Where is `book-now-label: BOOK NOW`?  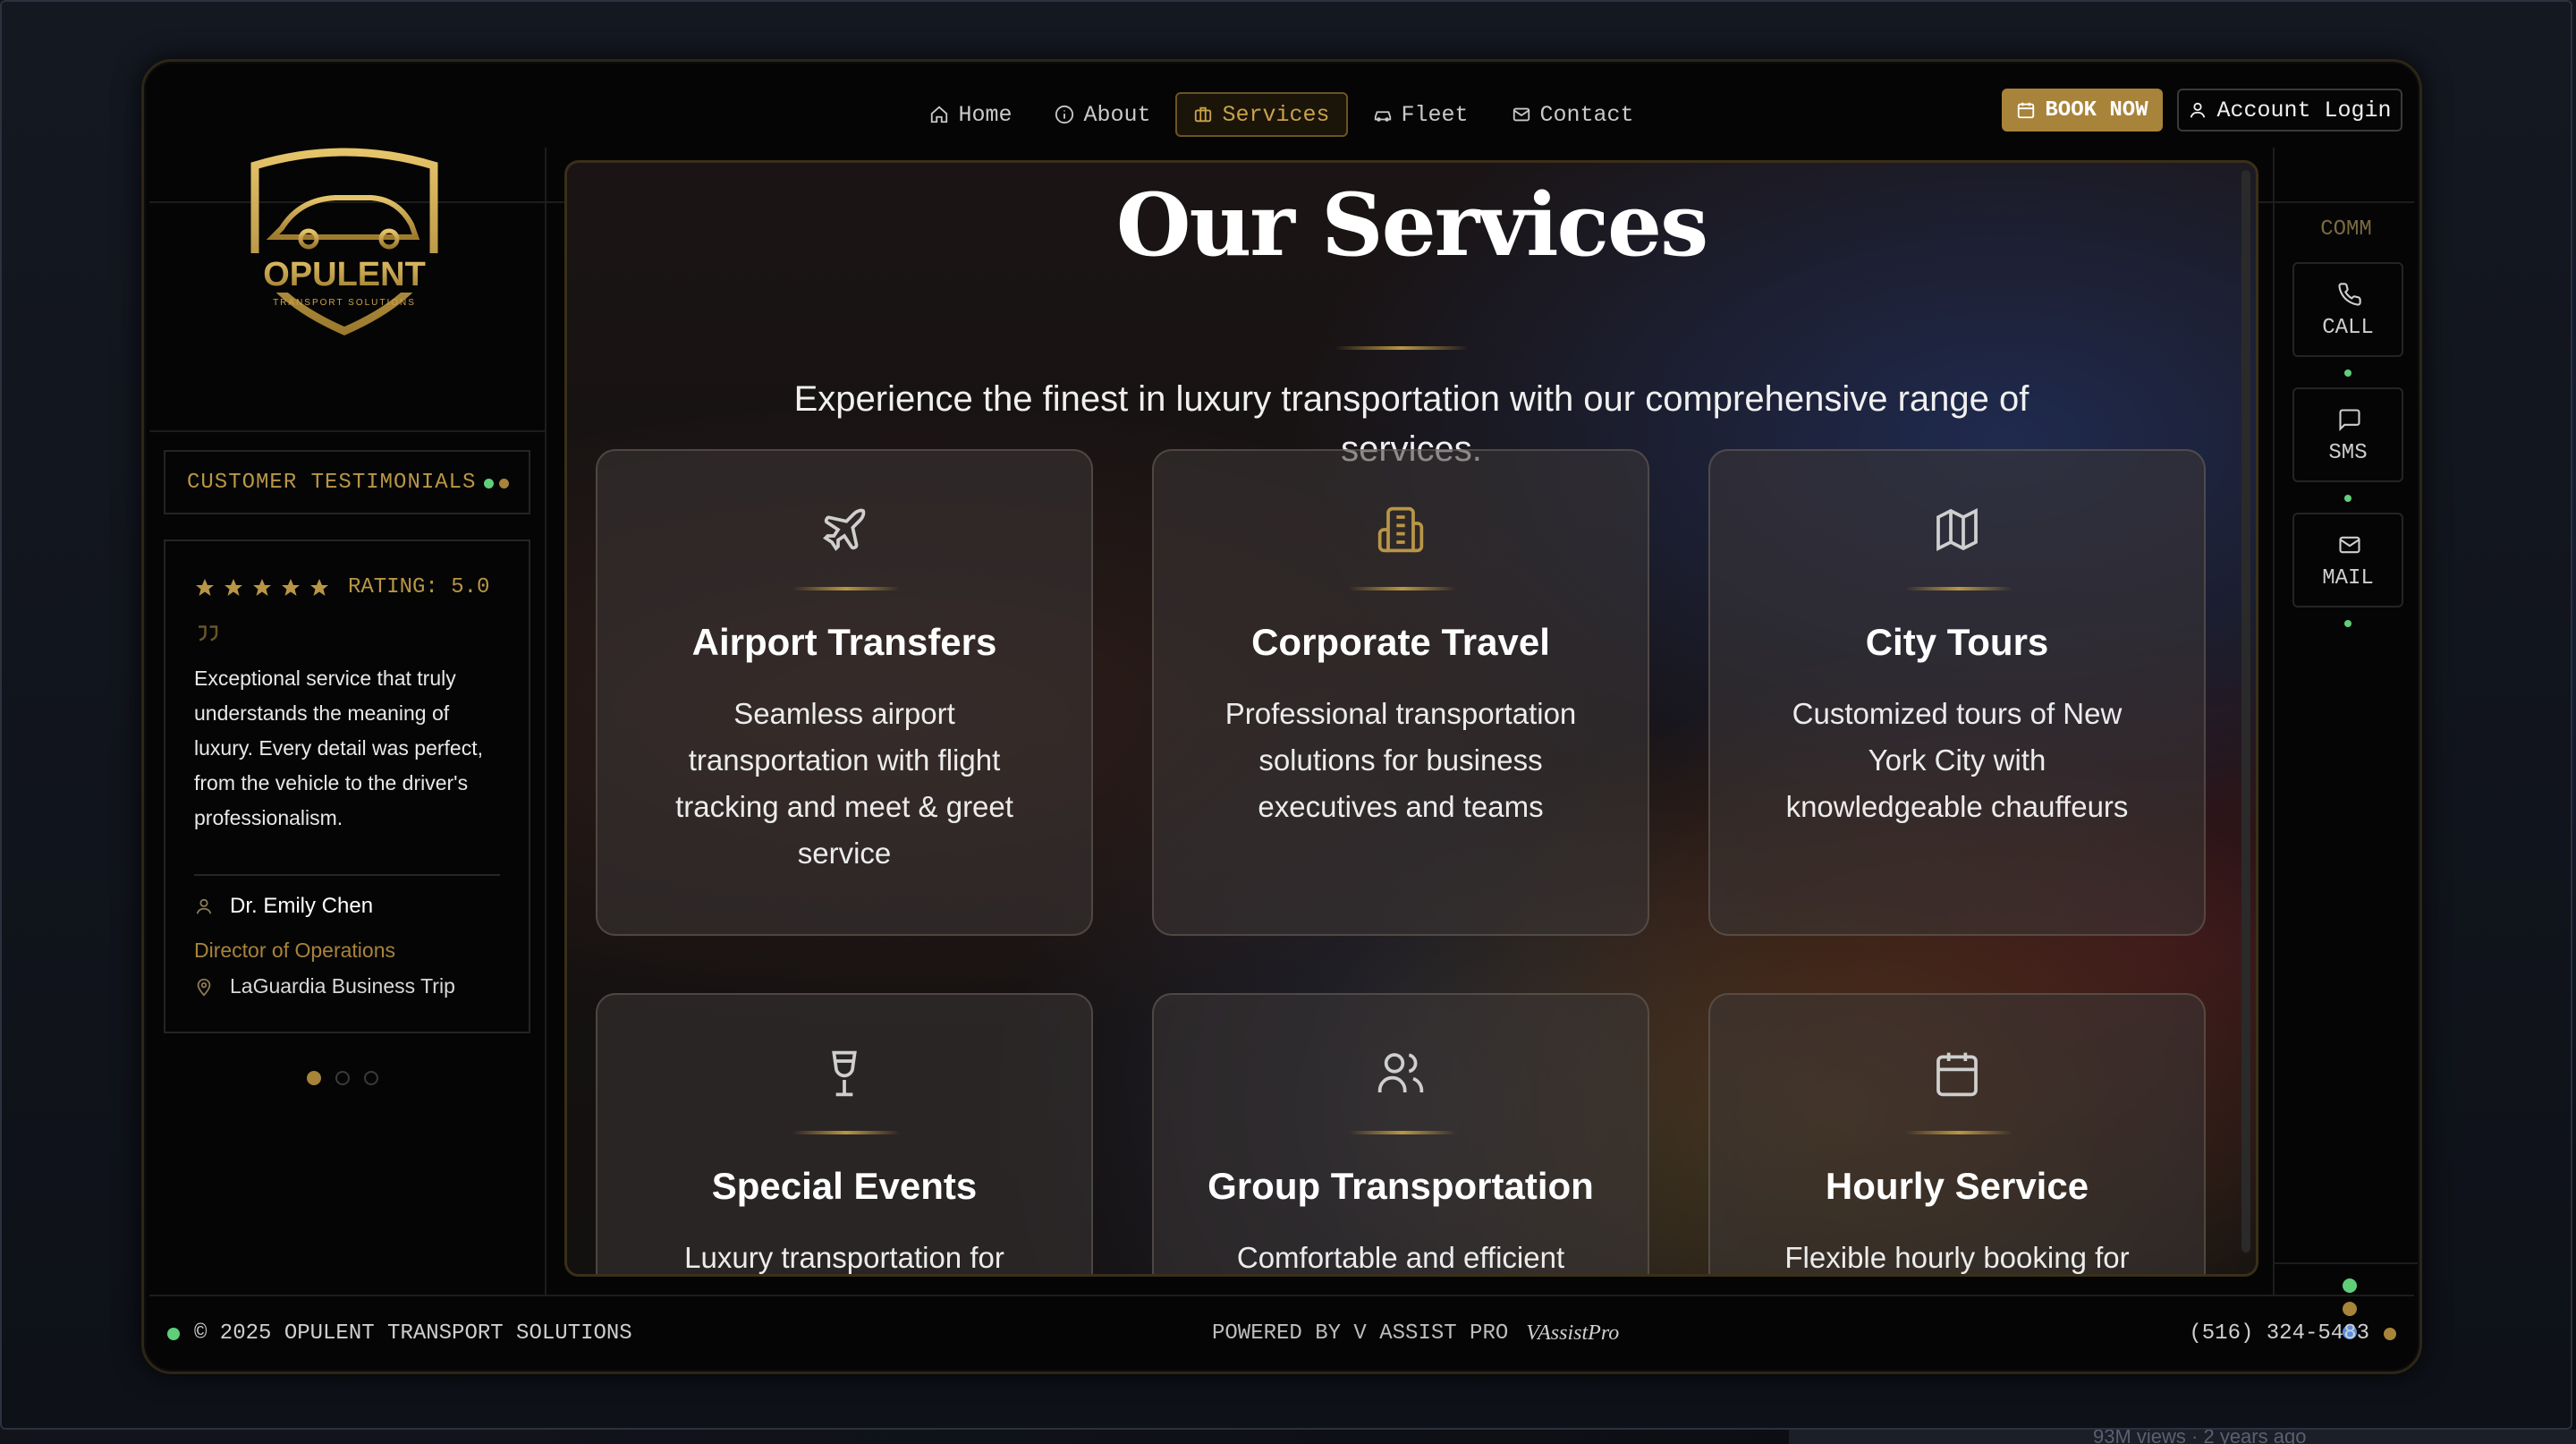 book-now-label: BOOK NOW is located at coordinates (2096, 110).